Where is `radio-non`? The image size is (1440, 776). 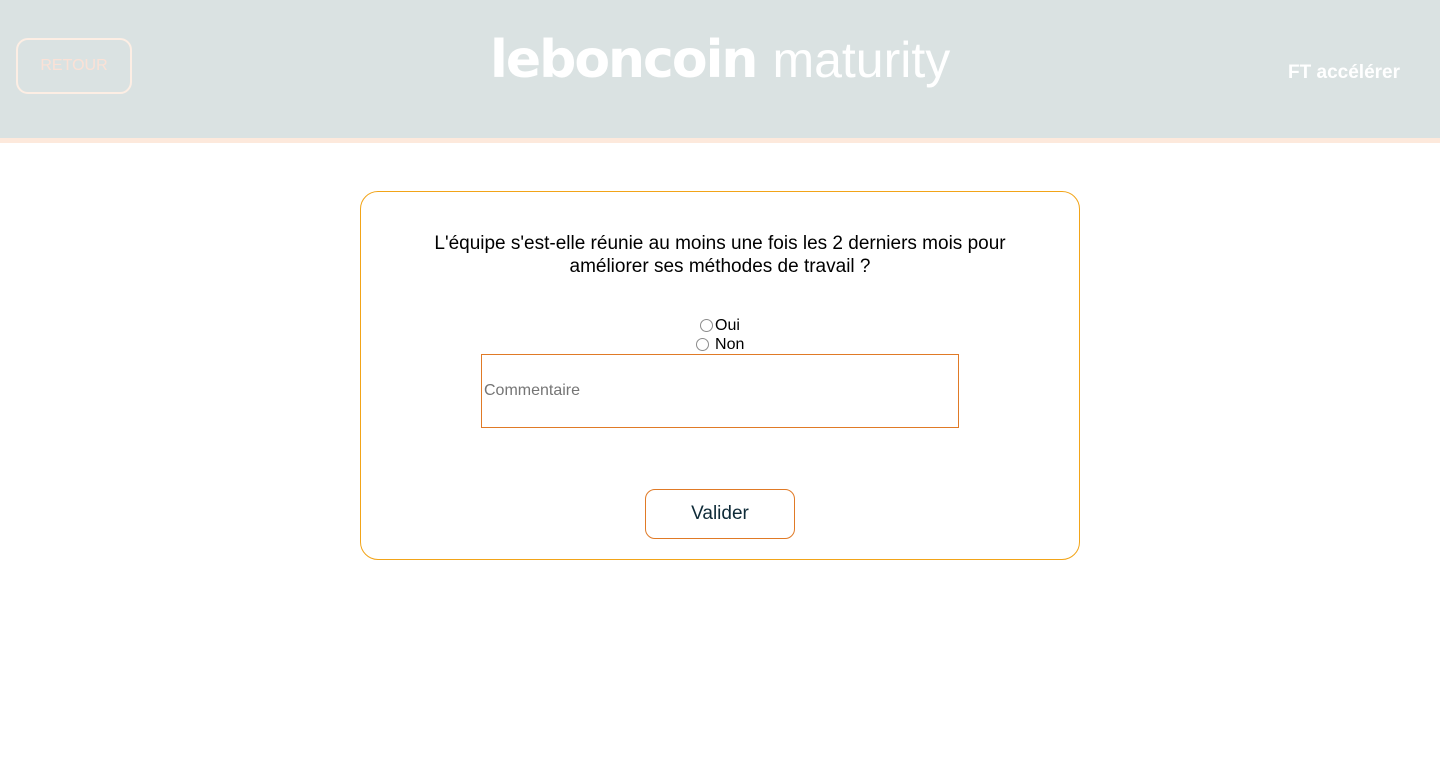
radio-non is located at coordinates (702, 344).